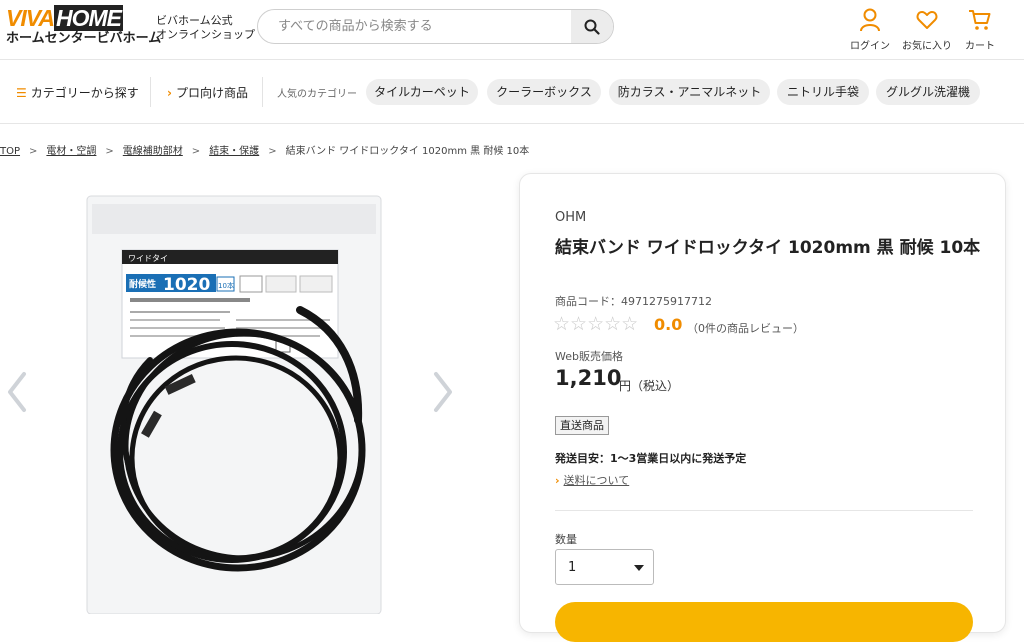 This screenshot has width=1024, height=642. I want to click on rating-score: 0.0, so click(668, 324).